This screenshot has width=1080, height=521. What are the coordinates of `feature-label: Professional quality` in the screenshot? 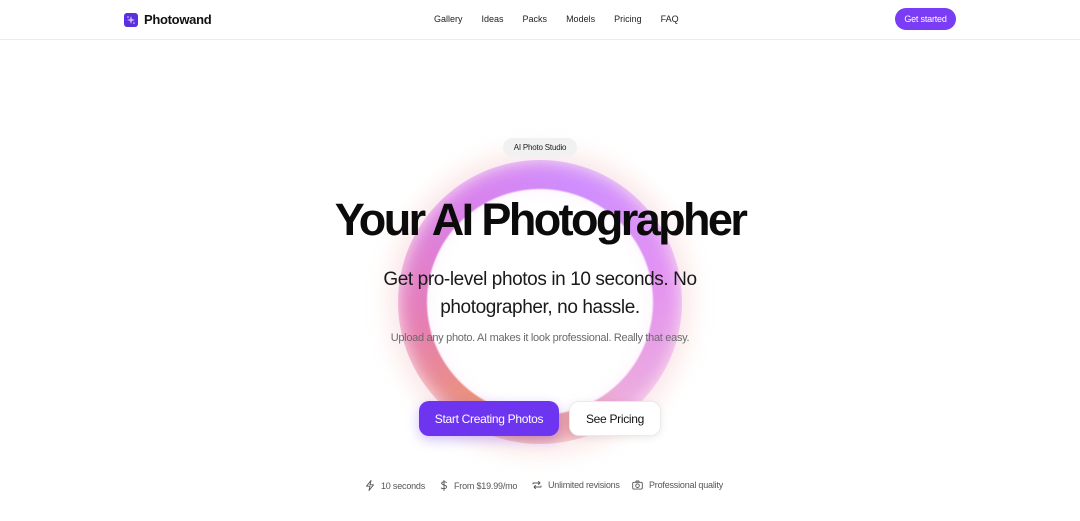 It's located at (686, 485).